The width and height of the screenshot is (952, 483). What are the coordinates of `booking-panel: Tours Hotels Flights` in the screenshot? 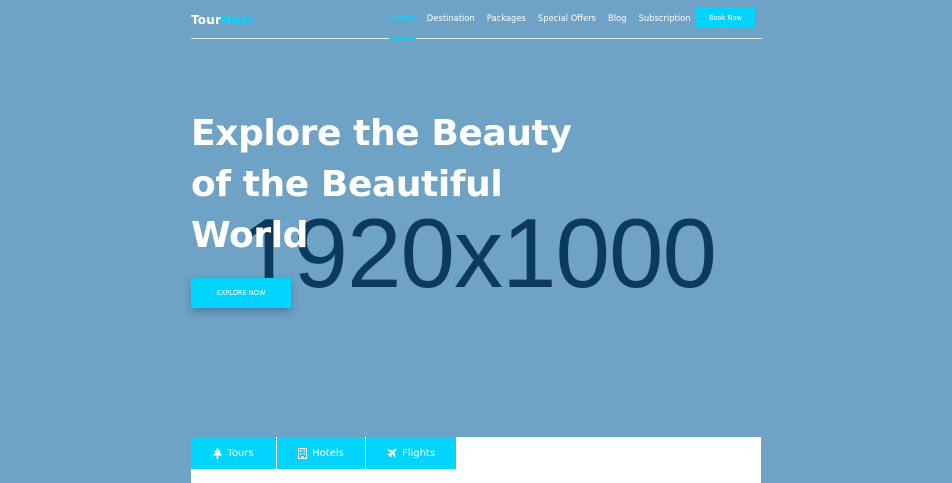 It's located at (476, 460).